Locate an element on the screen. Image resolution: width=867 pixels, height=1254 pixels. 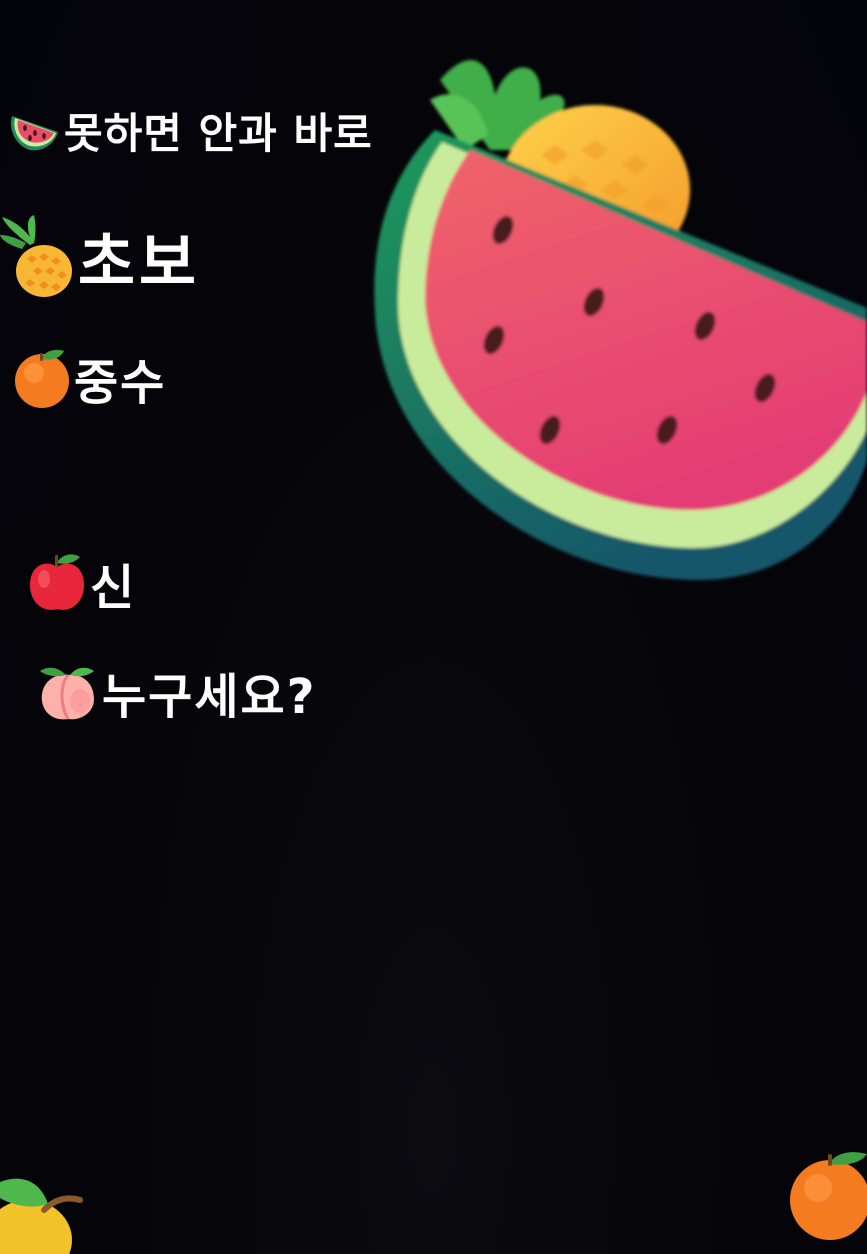
tier-label-1: 못하면 안과 바로 is located at coordinates (218, 133).